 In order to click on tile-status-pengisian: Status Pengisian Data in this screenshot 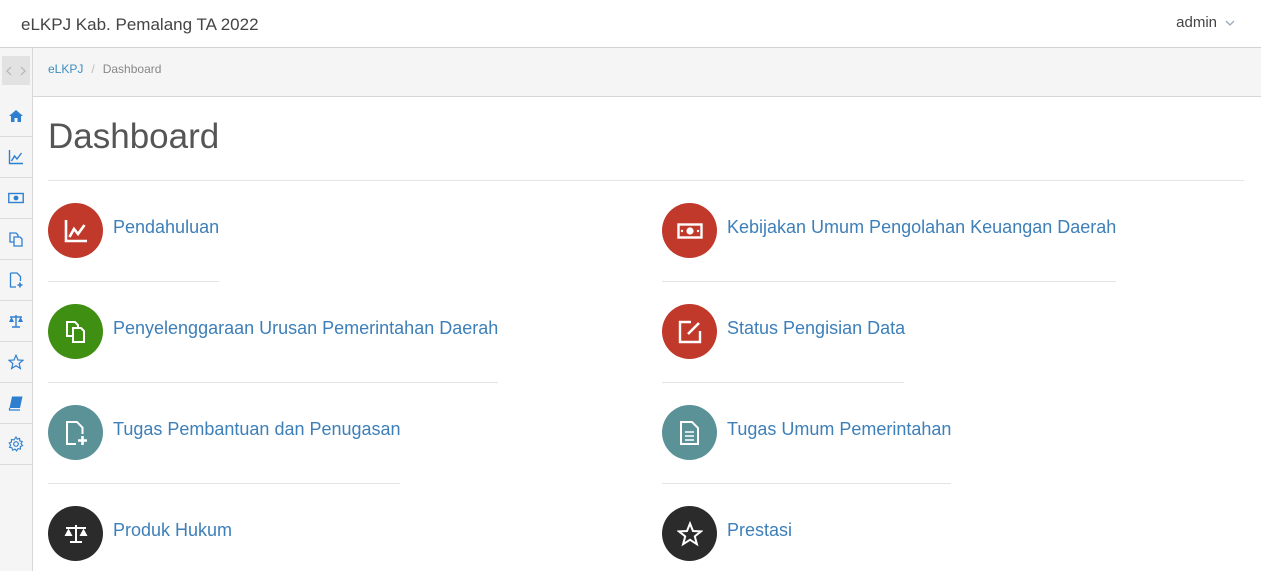, I will do `click(783, 331)`.